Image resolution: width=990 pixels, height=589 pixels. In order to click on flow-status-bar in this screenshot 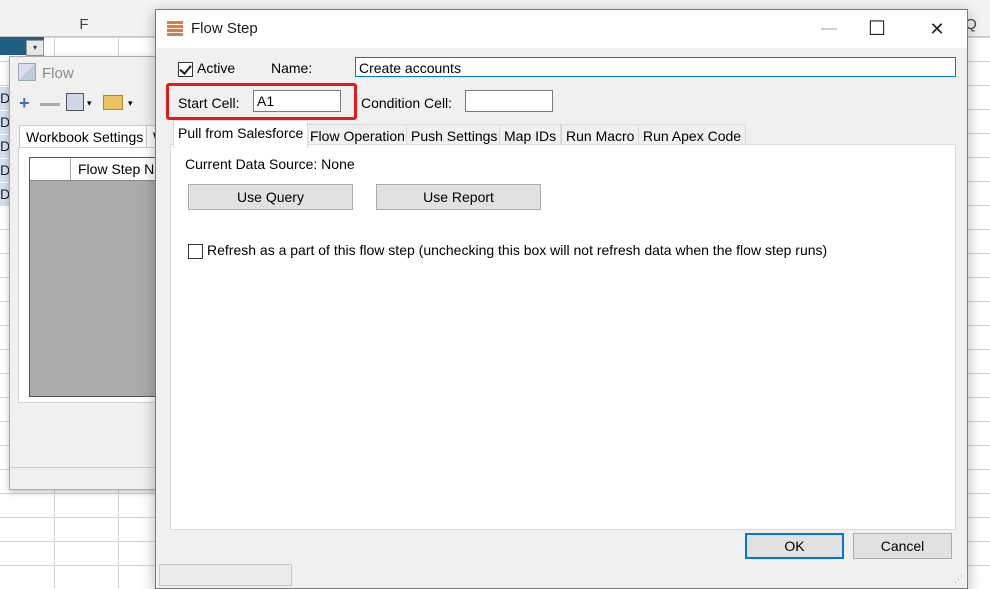, I will do `click(86, 478)`.